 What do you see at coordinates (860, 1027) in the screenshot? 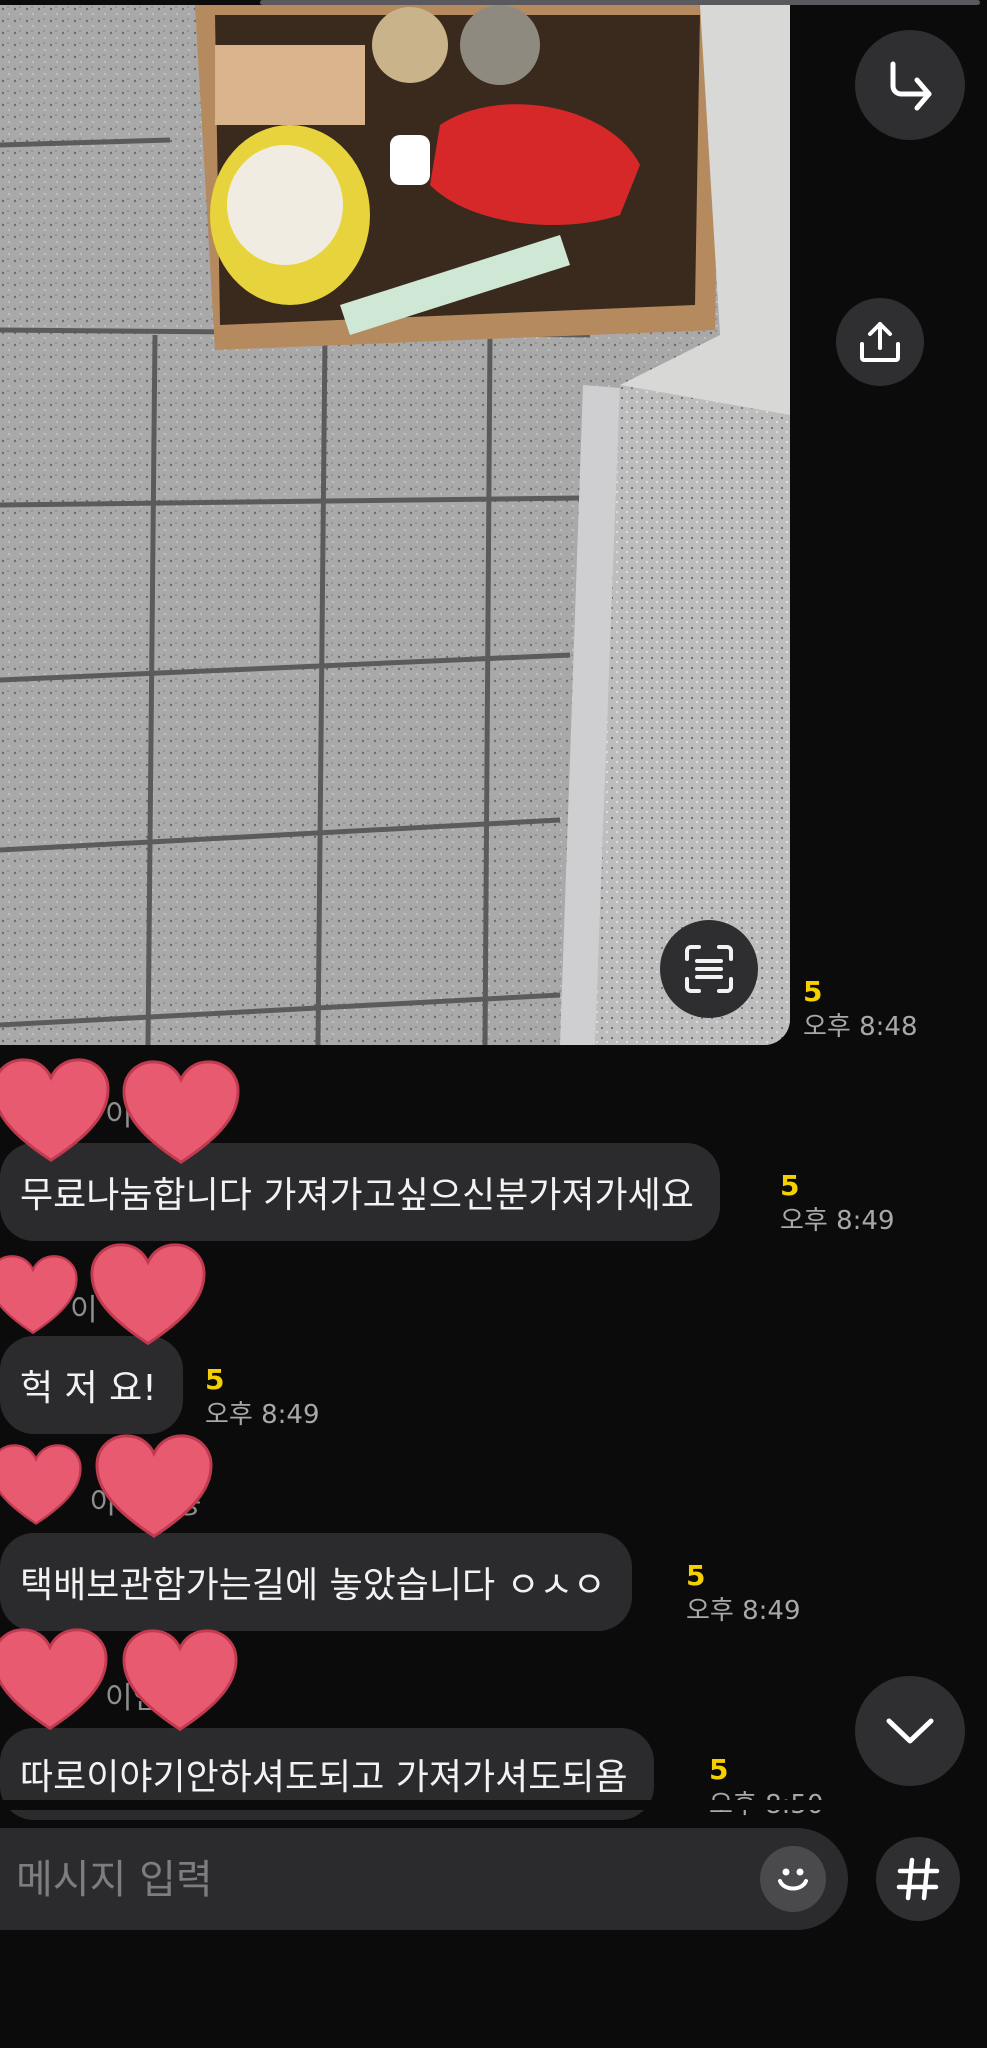
I see `message-time: 오후 8:48` at bounding box center [860, 1027].